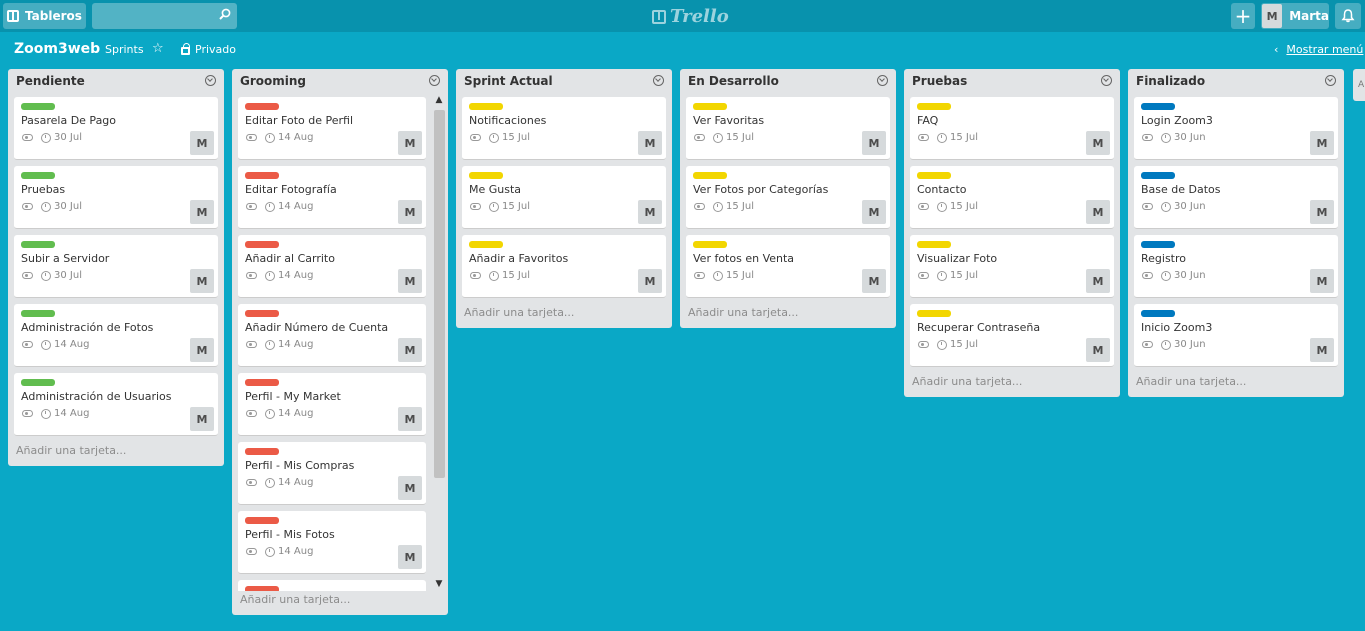  I want to click on scroll-down-icon: ▼, so click(439, 584).